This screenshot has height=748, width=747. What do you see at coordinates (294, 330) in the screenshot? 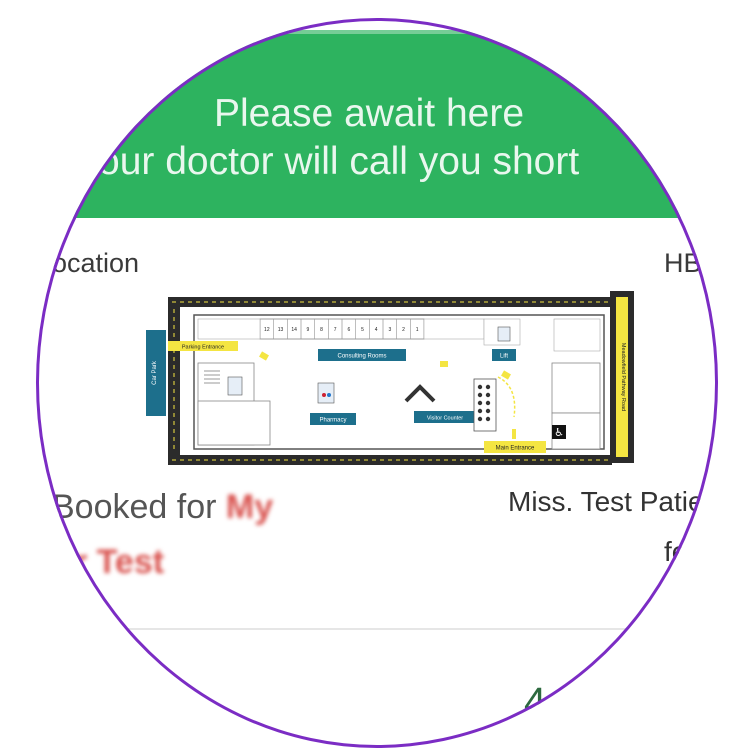
I see `consulting-room-number: 14` at bounding box center [294, 330].